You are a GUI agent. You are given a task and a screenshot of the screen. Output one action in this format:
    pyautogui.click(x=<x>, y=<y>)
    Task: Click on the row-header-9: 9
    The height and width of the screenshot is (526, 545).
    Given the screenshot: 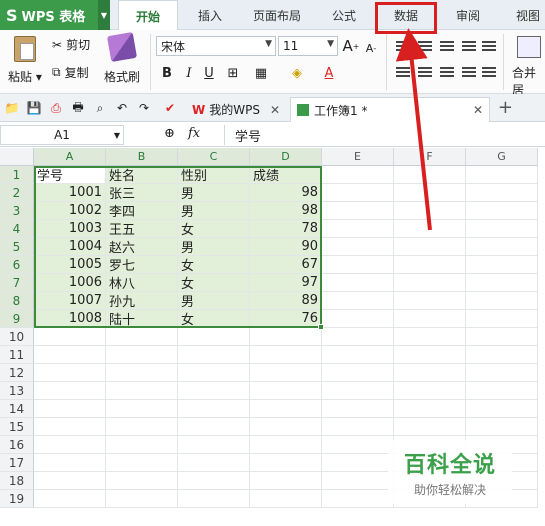 What is the action you would take?
    pyautogui.click(x=17, y=319)
    